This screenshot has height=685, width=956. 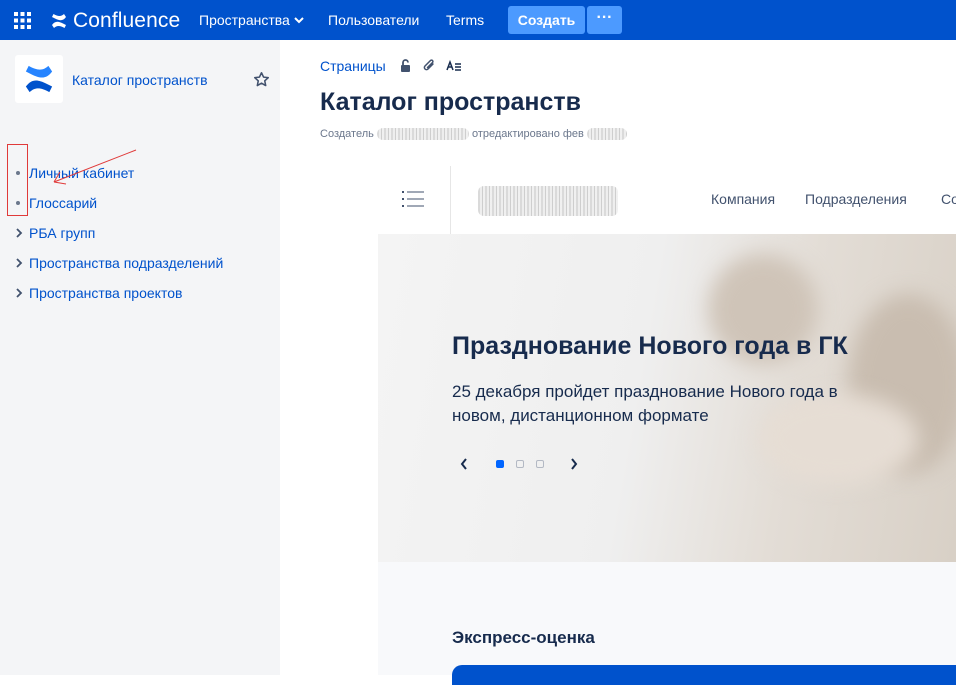 I want to click on nav-spaces-dropdown: Пространства, so click(x=251, y=20).